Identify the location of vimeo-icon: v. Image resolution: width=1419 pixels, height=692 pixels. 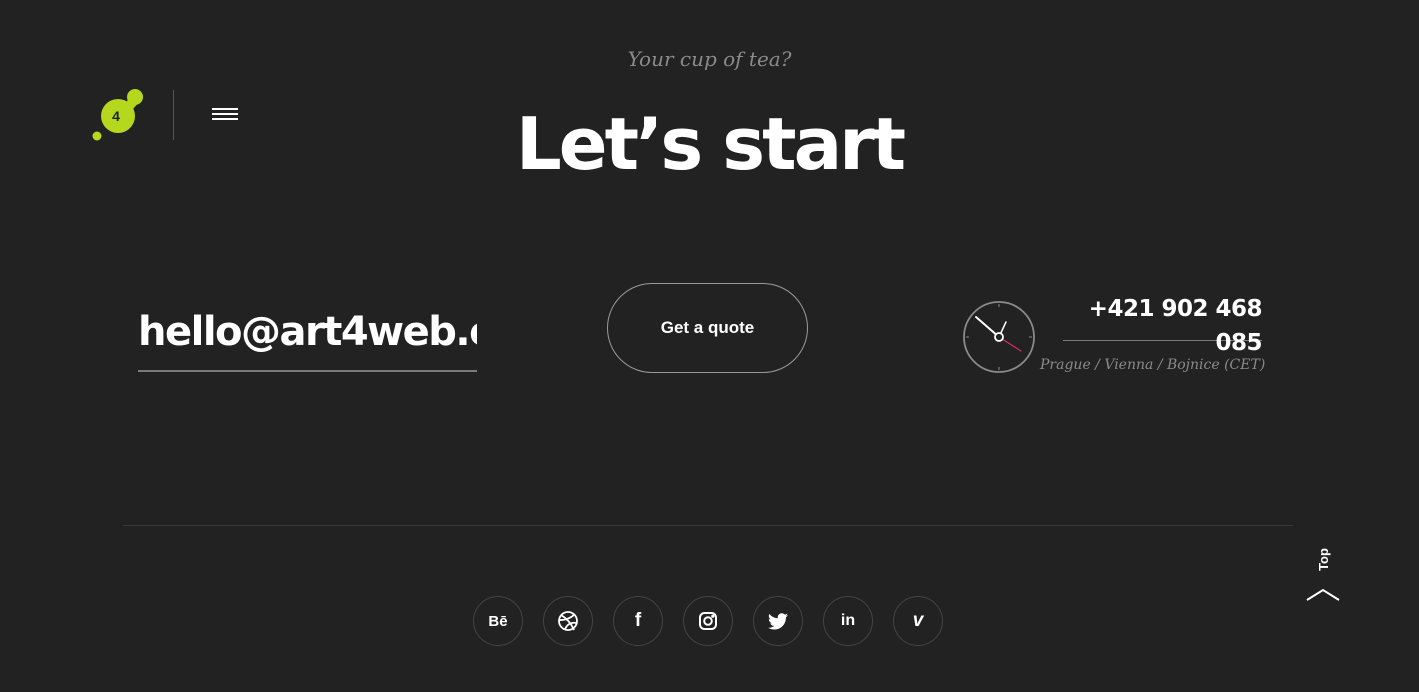
(918, 621).